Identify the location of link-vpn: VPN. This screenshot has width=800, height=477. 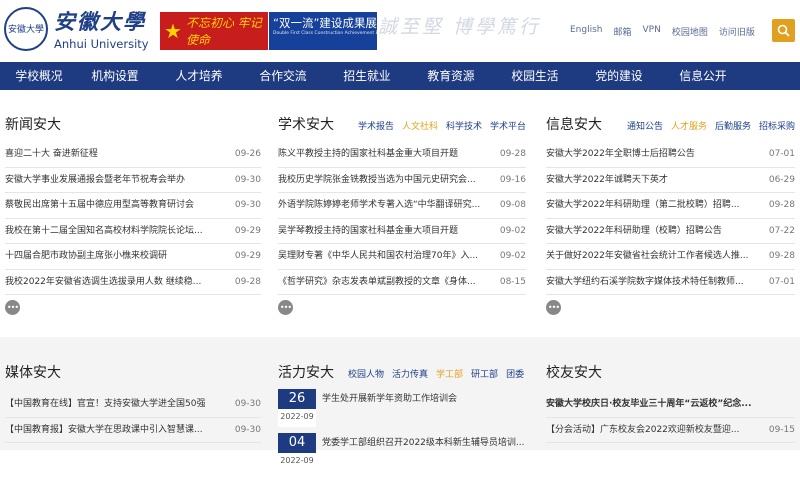
(652, 31).